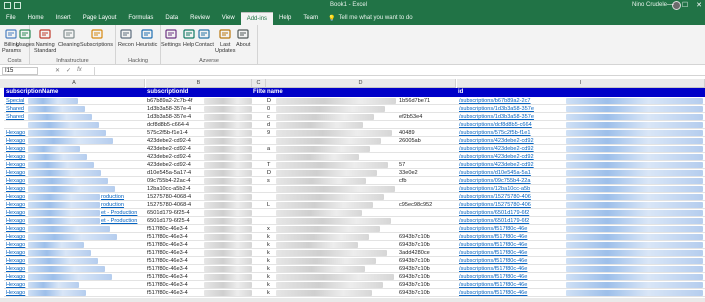  What do you see at coordinates (513, 205) in the screenshot?
I see `cell-resource-id: /subscriptions/15275780-406` at bounding box center [513, 205].